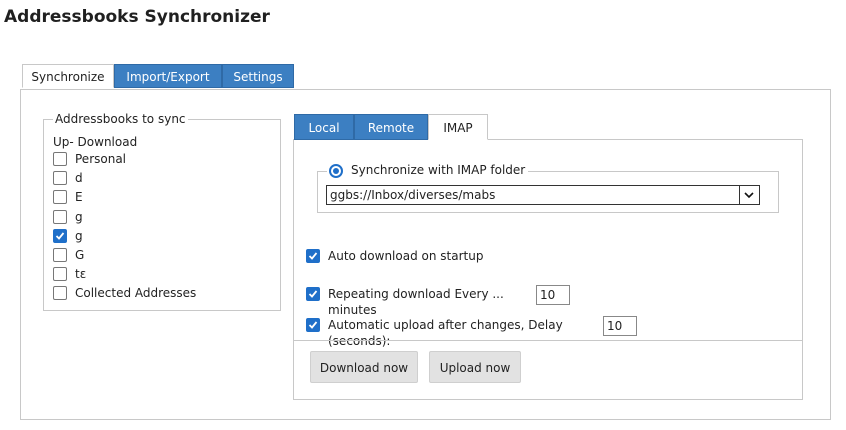 This screenshot has width=846, height=430. I want to click on imap-folder-value: ggbs://Inbox/diverses/mabs, so click(413, 195).